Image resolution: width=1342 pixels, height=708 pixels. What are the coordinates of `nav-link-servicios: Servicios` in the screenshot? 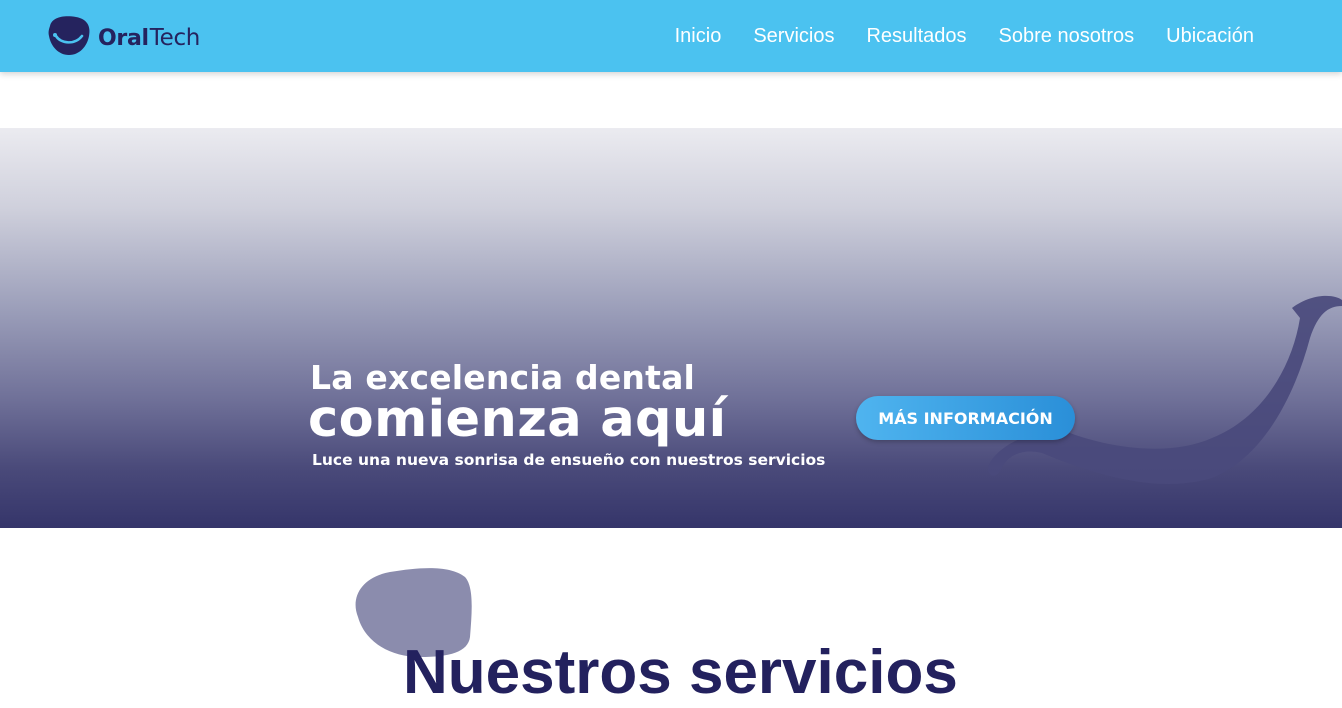 It's located at (793, 36).